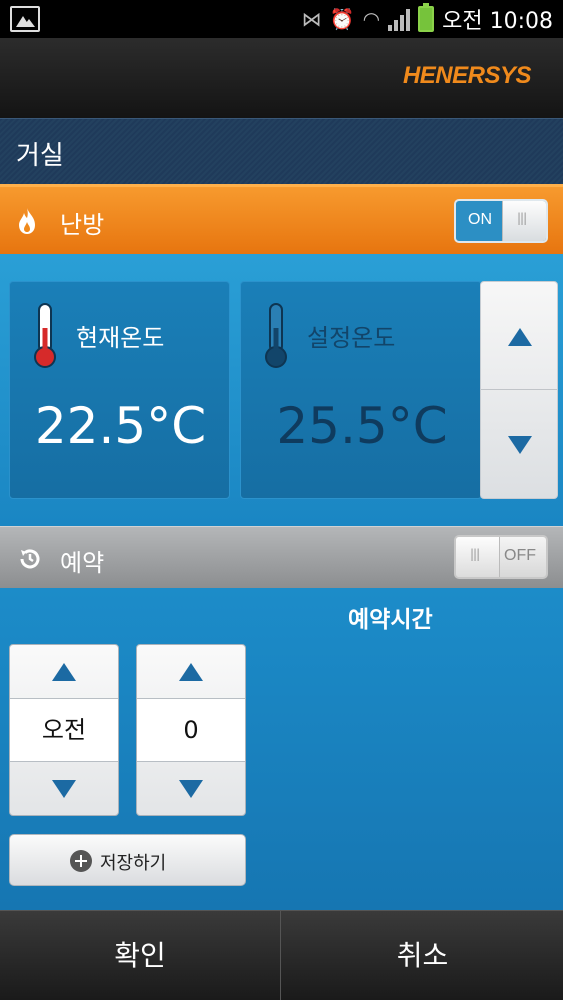  What do you see at coordinates (40, 156) in the screenshot?
I see `room-title: 거실` at bounding box center [40, 156].